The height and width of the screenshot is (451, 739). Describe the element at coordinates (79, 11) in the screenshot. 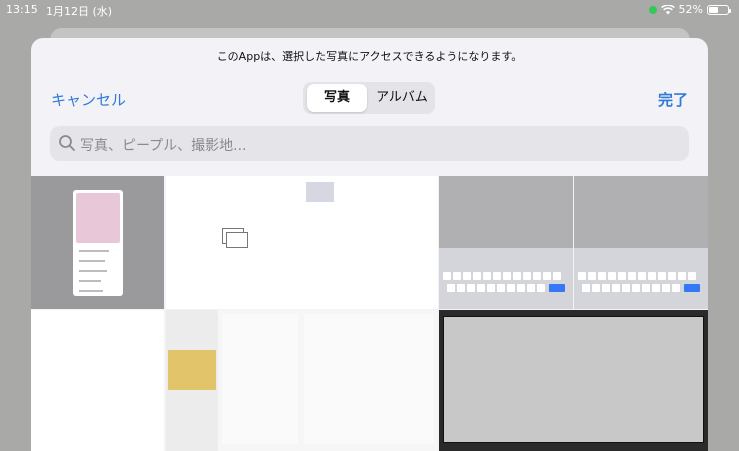

I see `status-date: 1月12日 (水)` at that location.